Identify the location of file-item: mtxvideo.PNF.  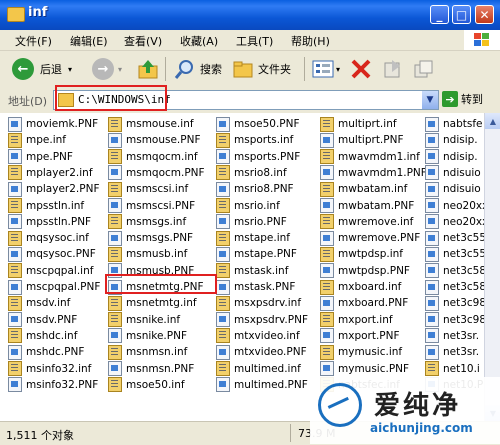
(266, 352).